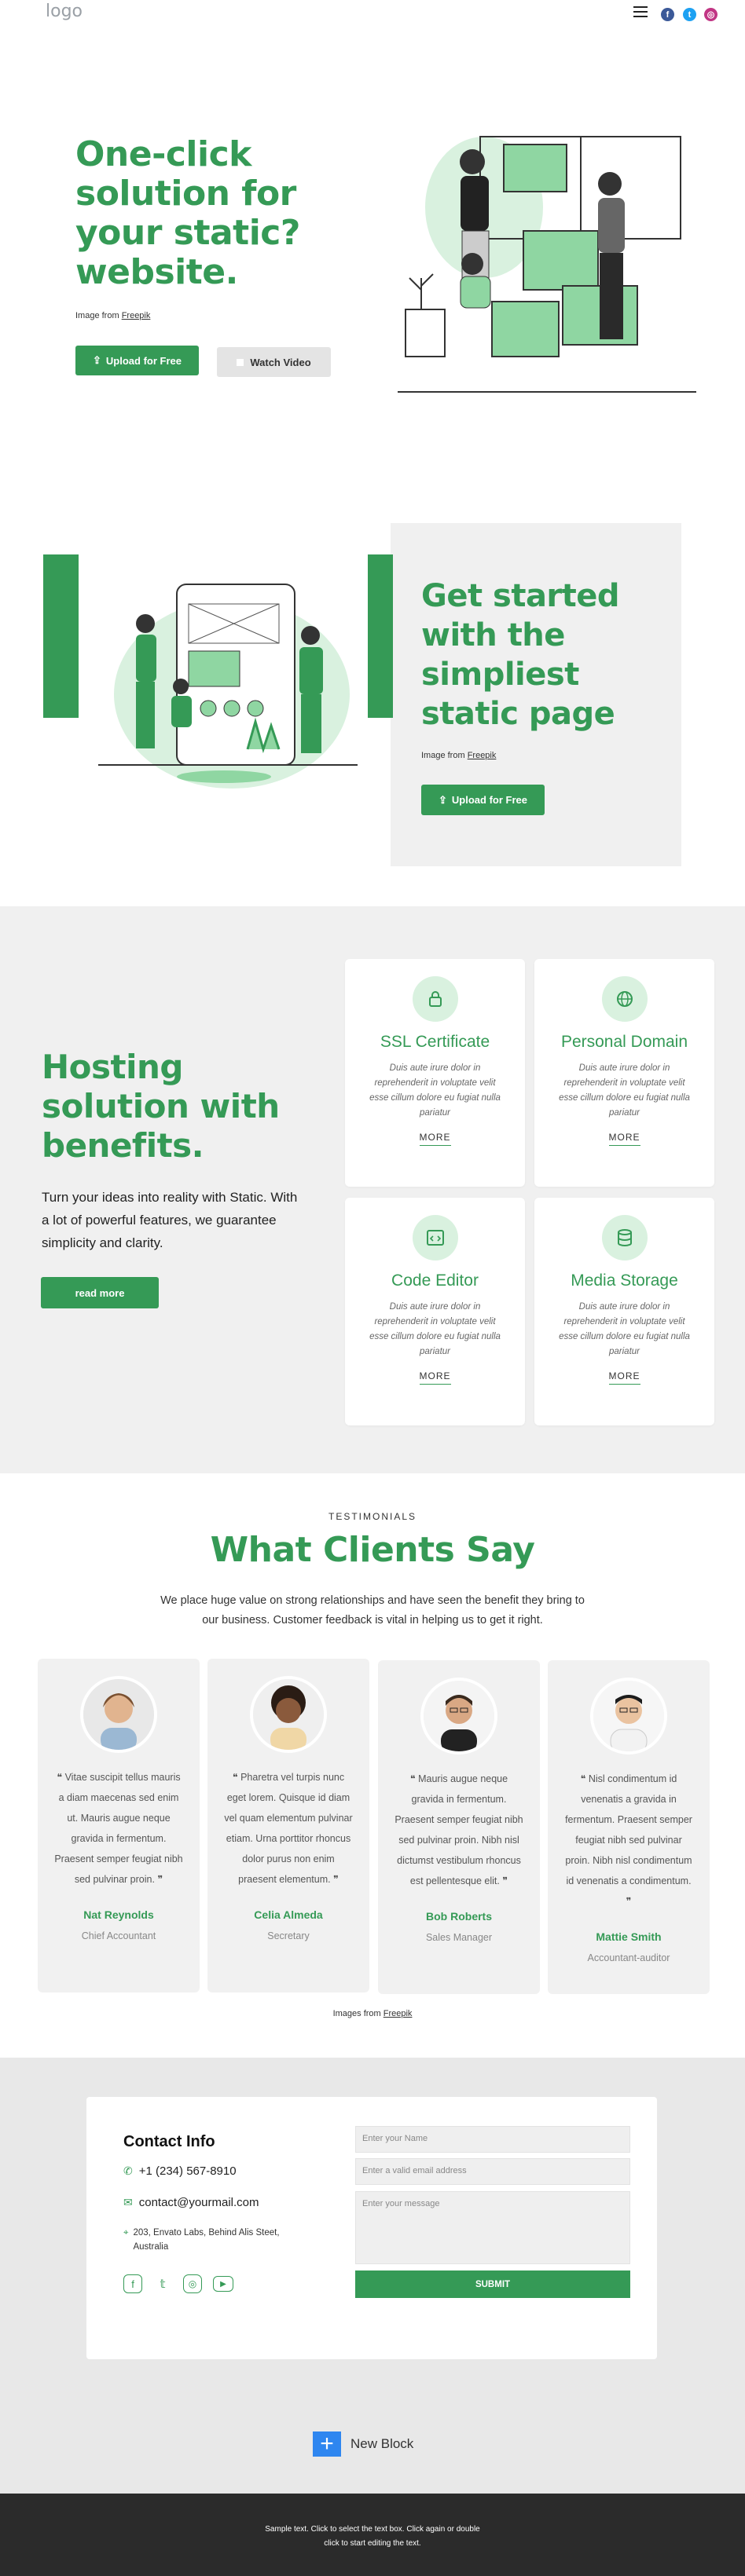 This screenshot has width=745, height=2576. What do you see at coordinates (459, 1938) in the screenshot?
I see `testimonial-role: Sales Manager` at bounding box center [459, 1938].